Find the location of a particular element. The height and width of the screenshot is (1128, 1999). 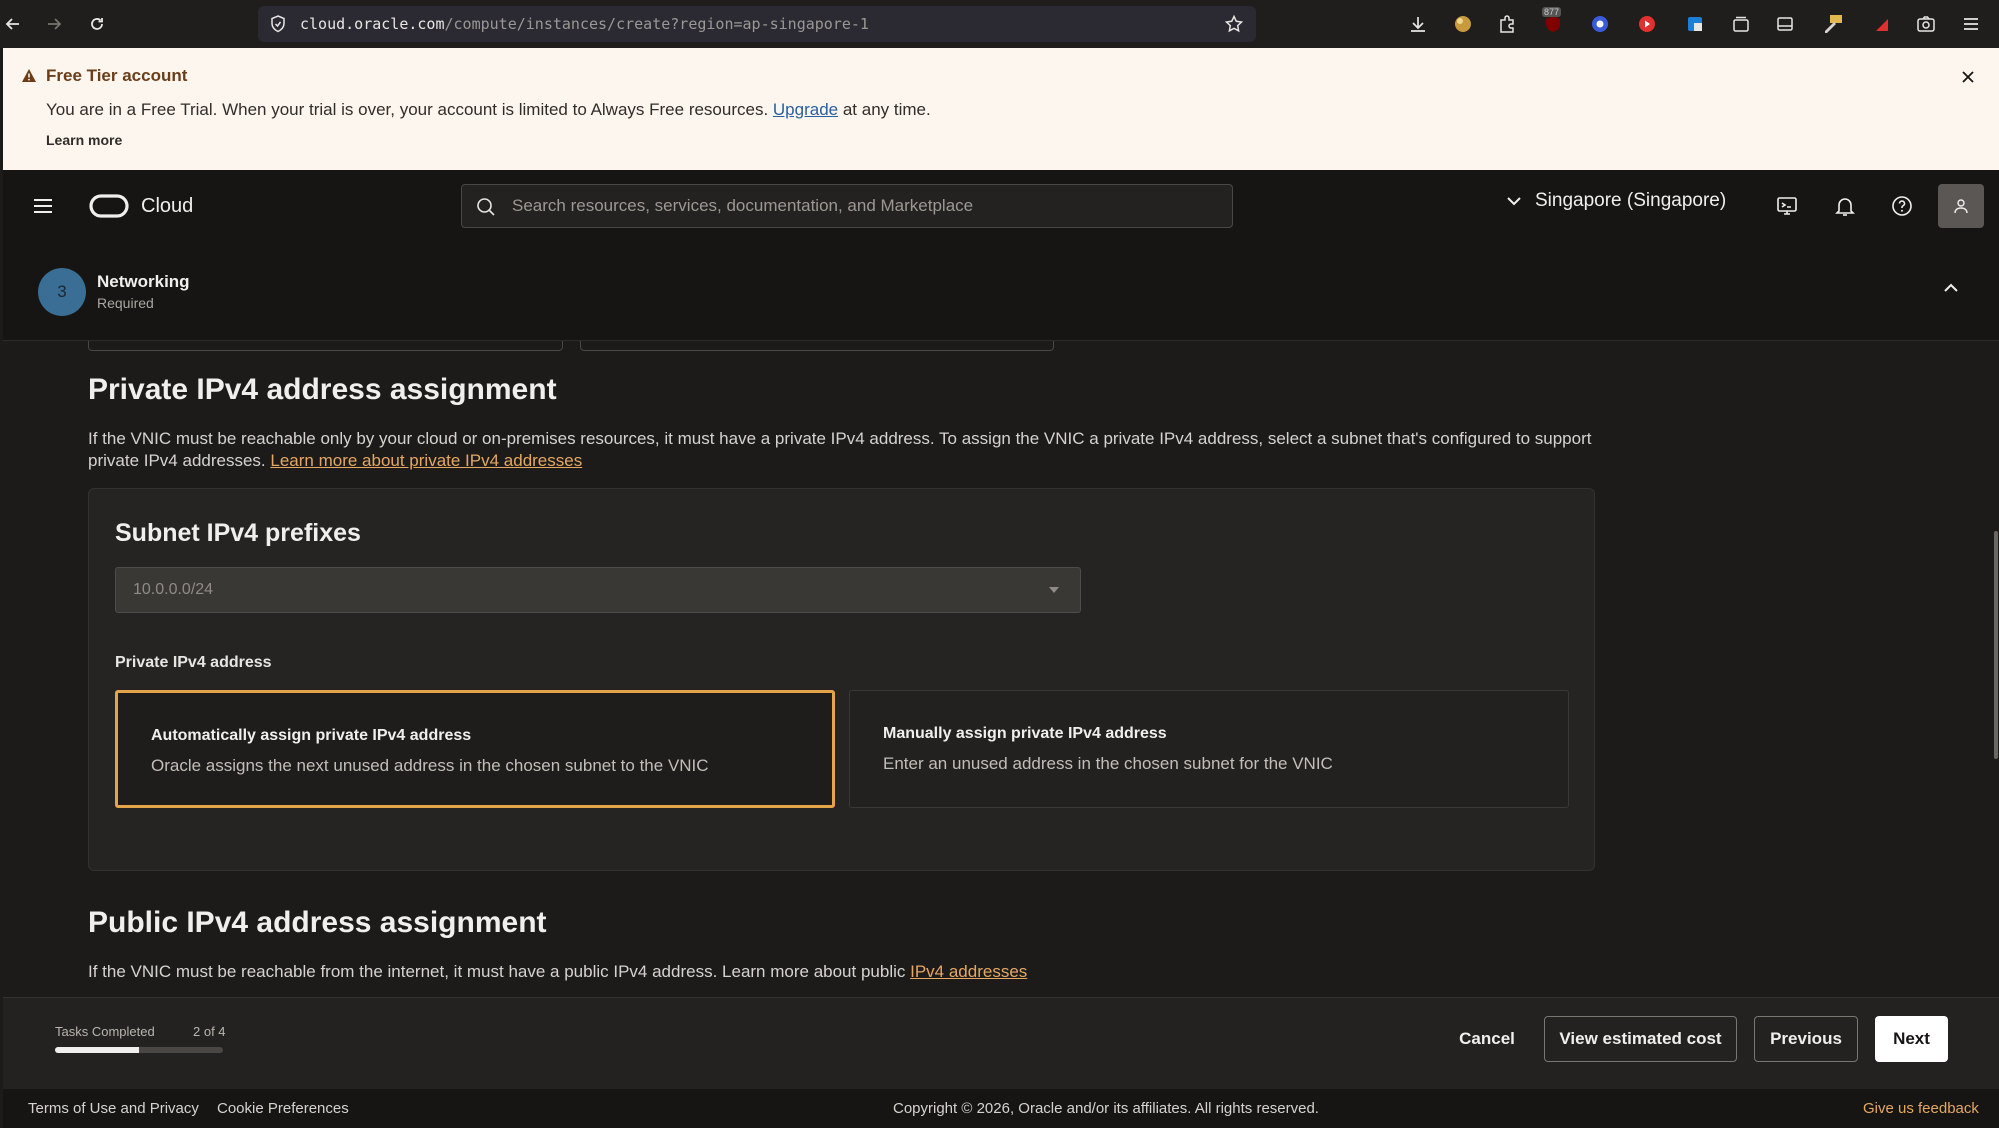

public-ipv4-heading: Public IPv4 address assignment is located at coordinates (317, 922).